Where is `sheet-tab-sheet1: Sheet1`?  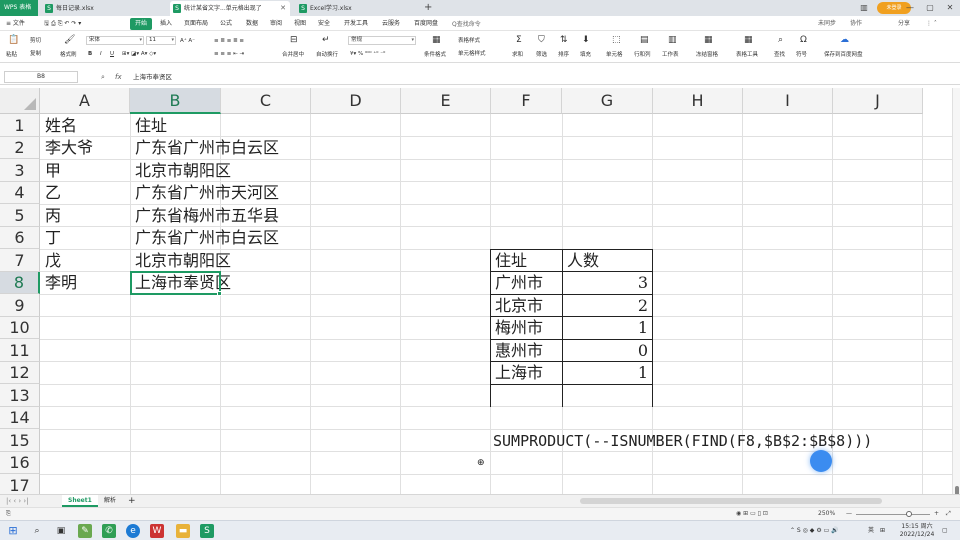
sheet-tab-sheet1: Sheet1 is located at coordinates (80, 501).